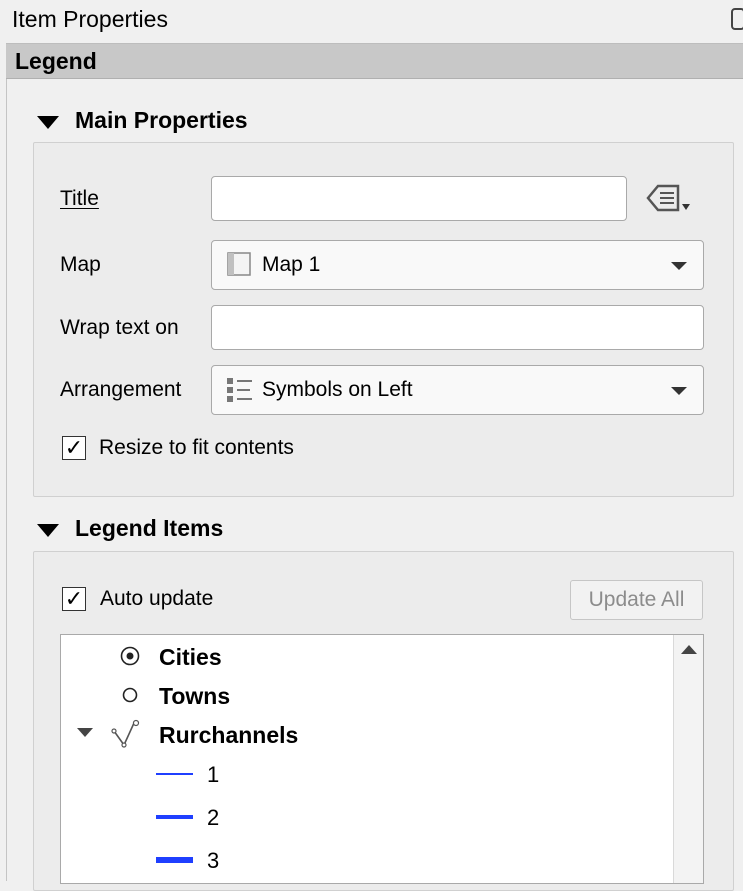 Image resolution: width=743 pixels, height=891 pixels. What do you see at coordinates (240, 390) in the screenshot?
I see `arrangement-icon` at bounding box center [240, 390].